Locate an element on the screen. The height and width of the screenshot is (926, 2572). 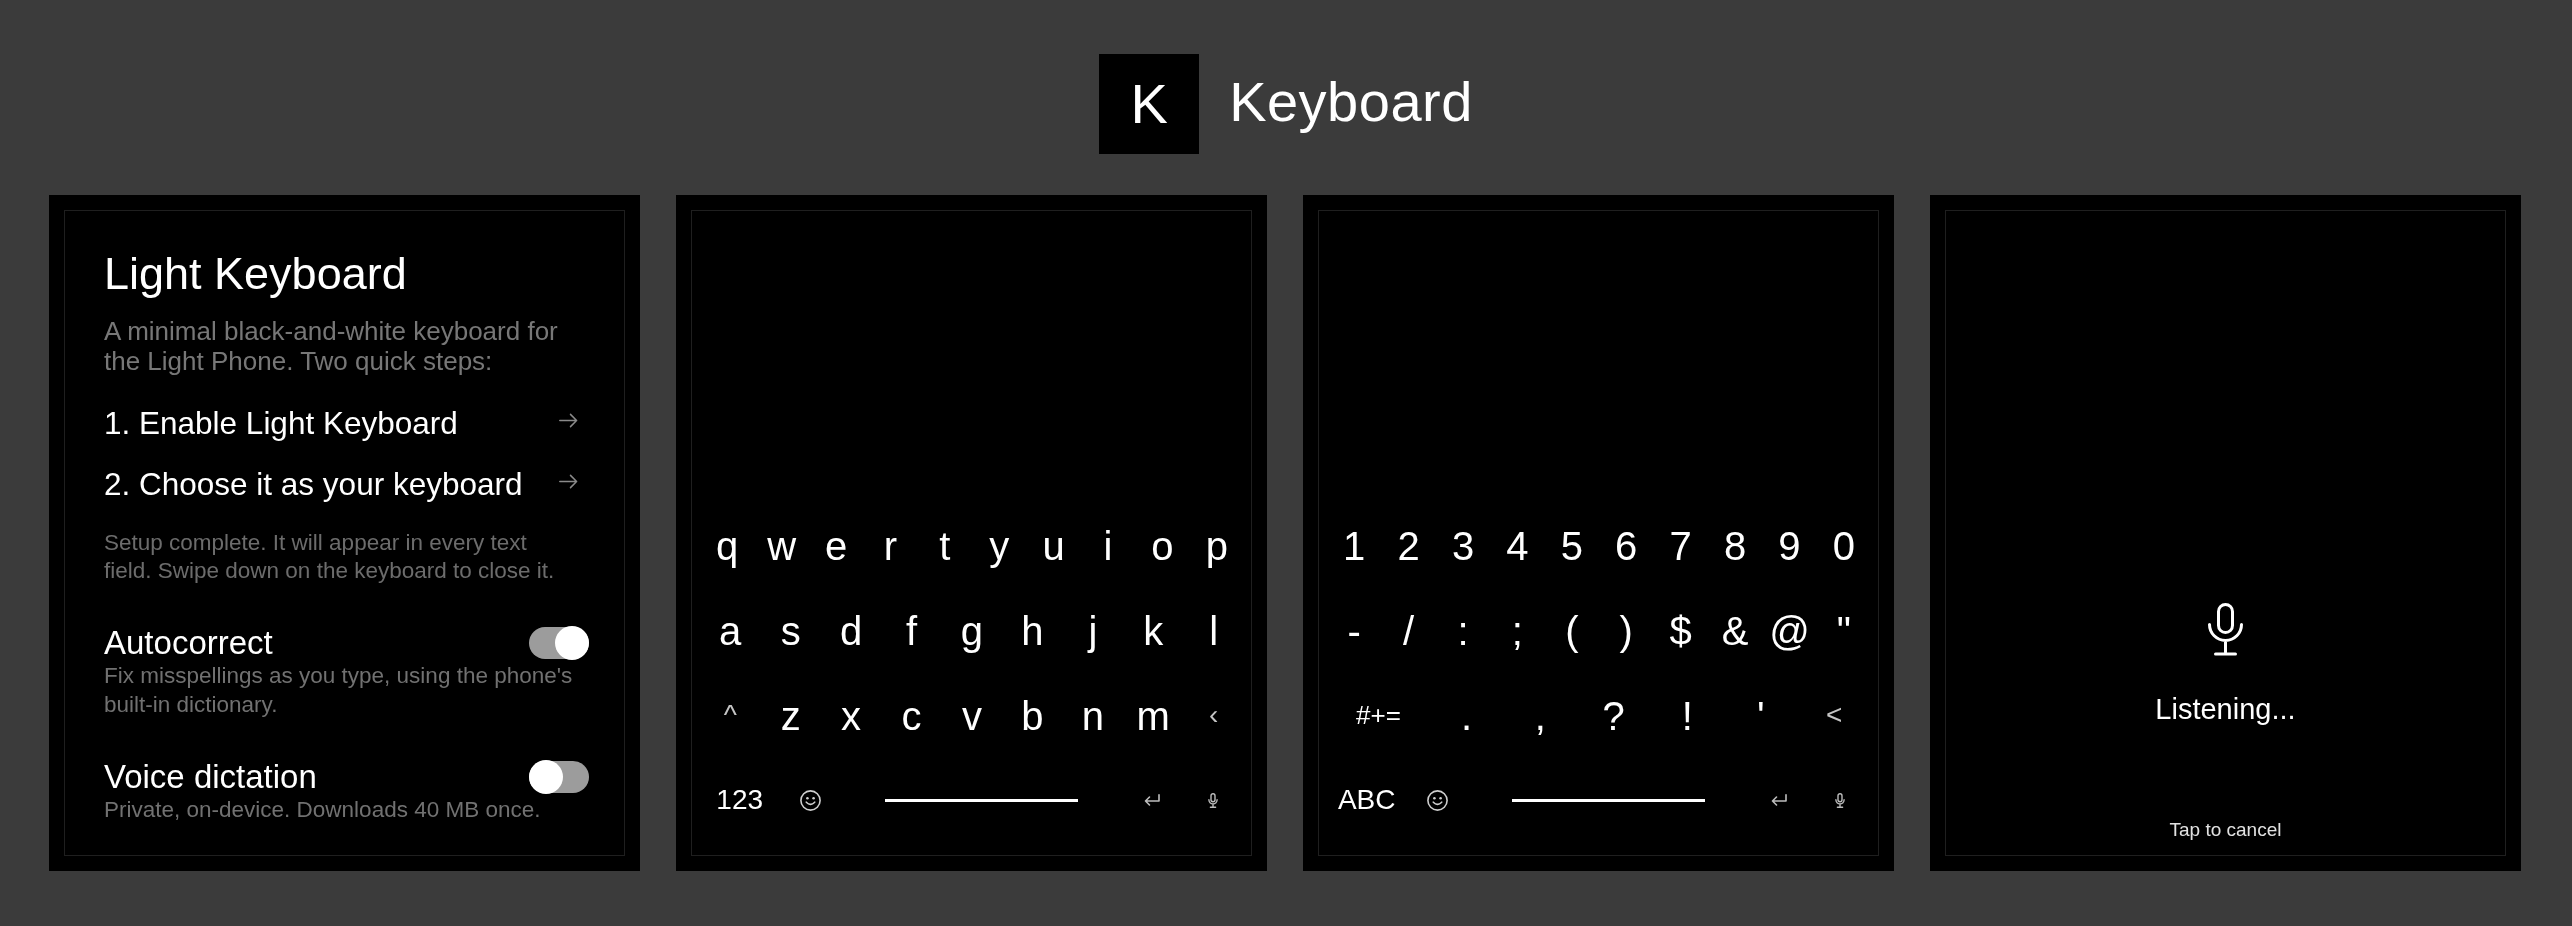
shift-key: ^ is located at coordinates (730, 715).